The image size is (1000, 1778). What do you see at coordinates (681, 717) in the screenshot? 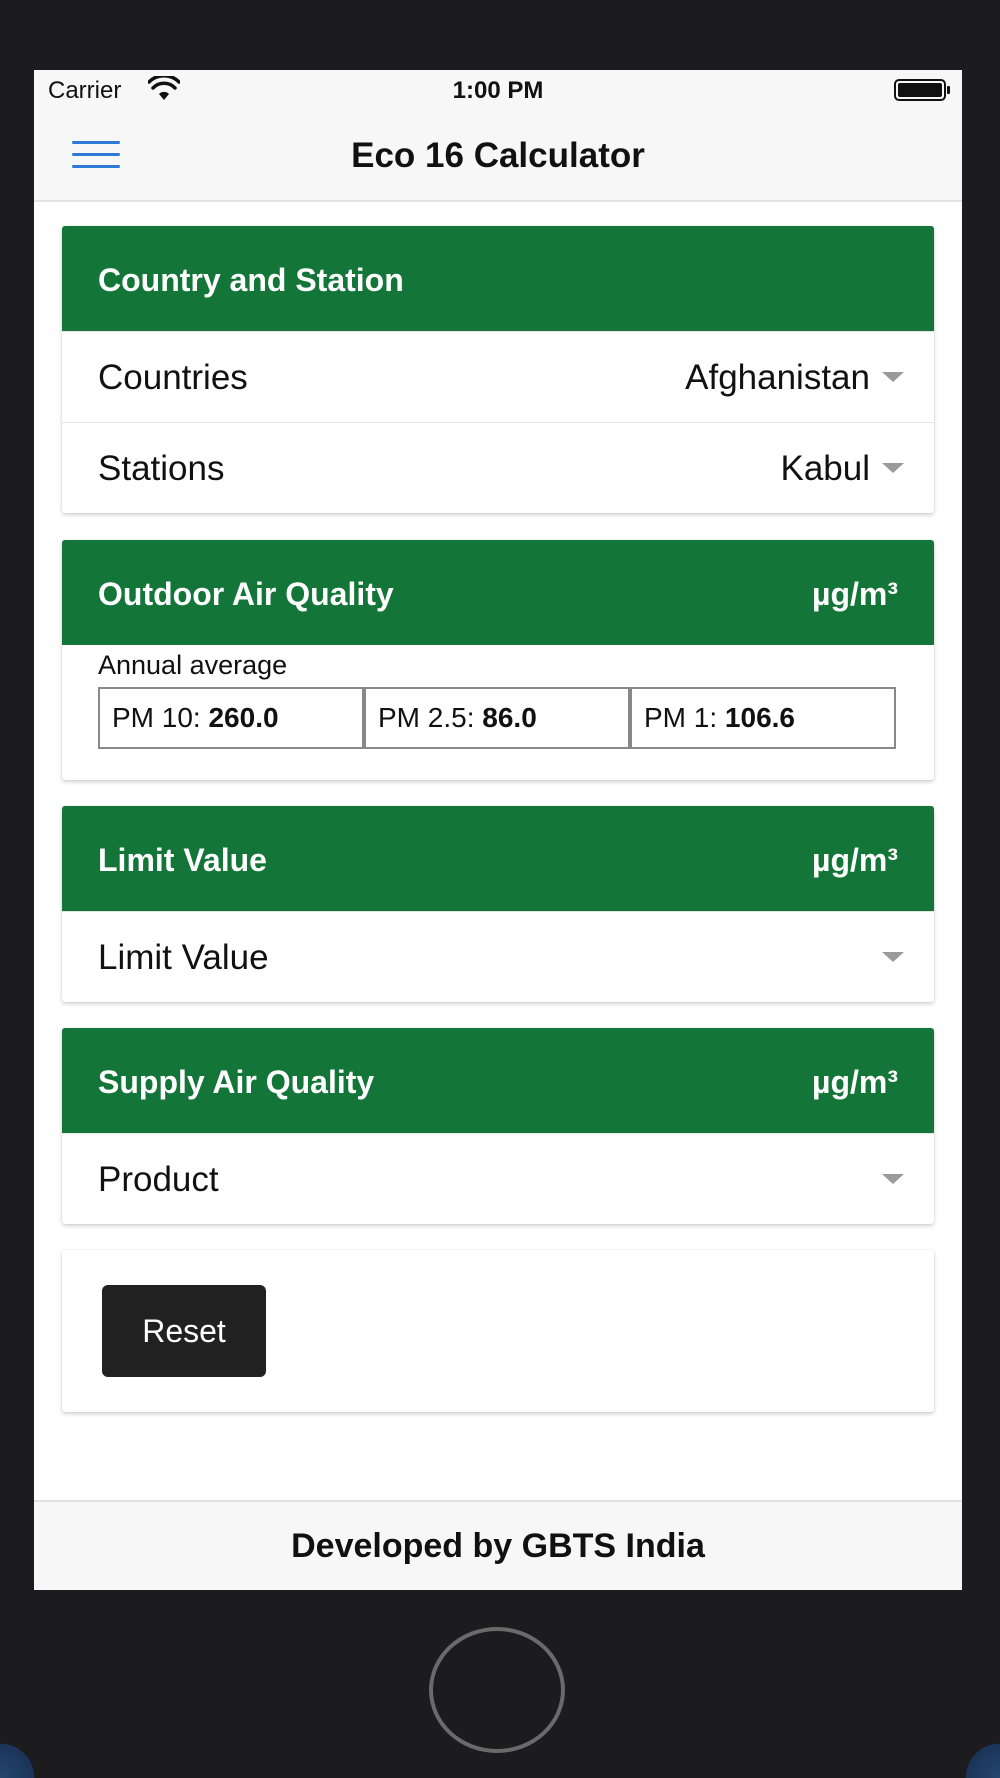
I see `pm1-label: PM 1:` at bounding box center [681, 717].